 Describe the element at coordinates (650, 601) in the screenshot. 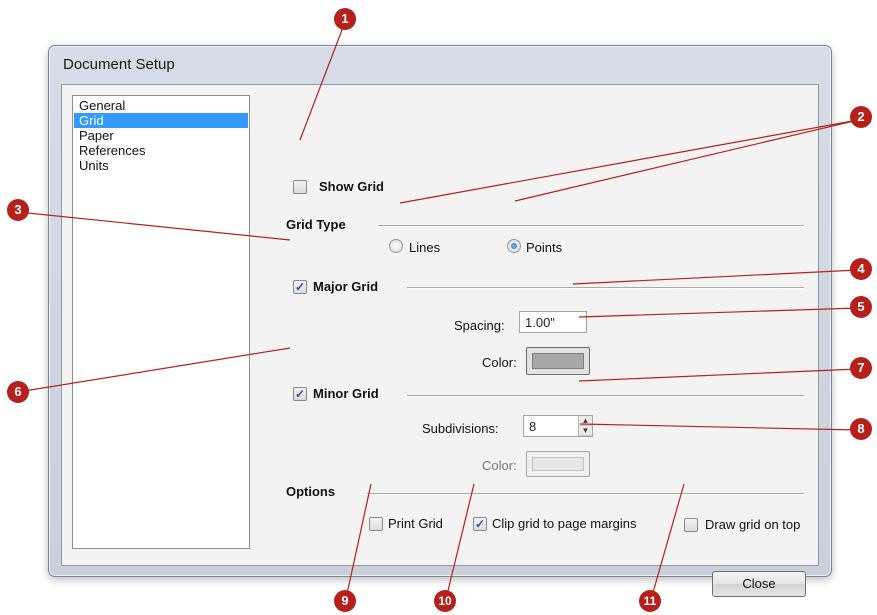

I see `callout-badge-11: 11` at that location.